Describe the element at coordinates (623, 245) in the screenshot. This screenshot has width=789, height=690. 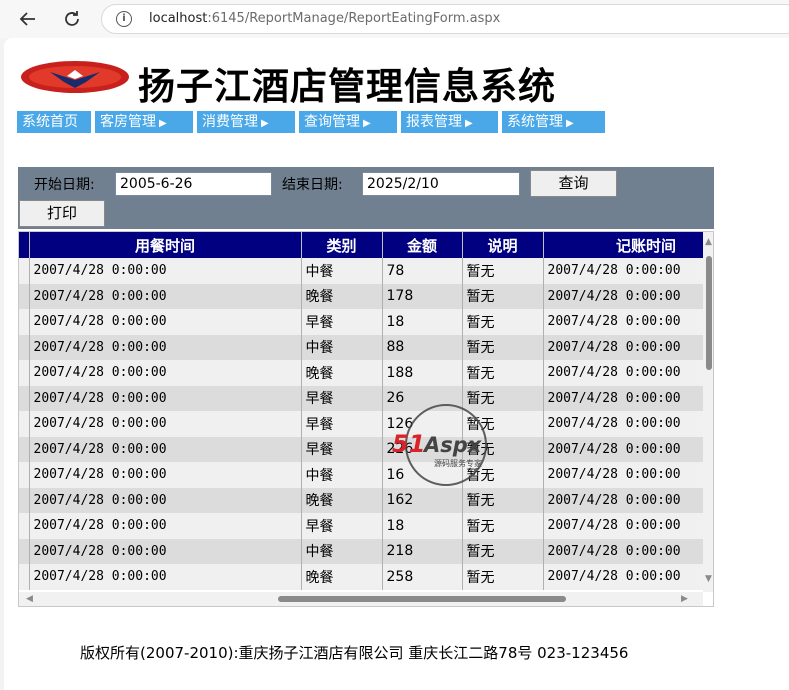
I see `column-header-record-time: 记账时间` at that location.